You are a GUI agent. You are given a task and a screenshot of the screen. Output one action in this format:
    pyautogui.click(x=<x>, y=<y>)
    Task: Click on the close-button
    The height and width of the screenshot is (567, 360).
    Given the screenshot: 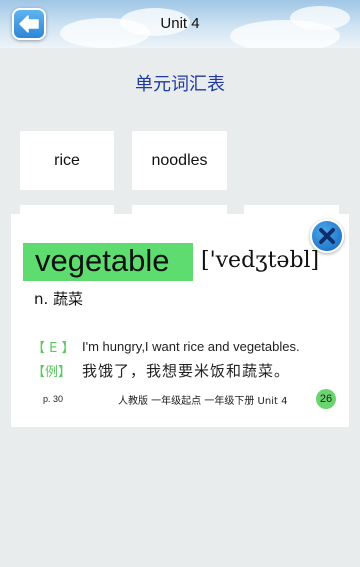 What is the action you would take?
    pyautogui.click(x=327, y=236)
    